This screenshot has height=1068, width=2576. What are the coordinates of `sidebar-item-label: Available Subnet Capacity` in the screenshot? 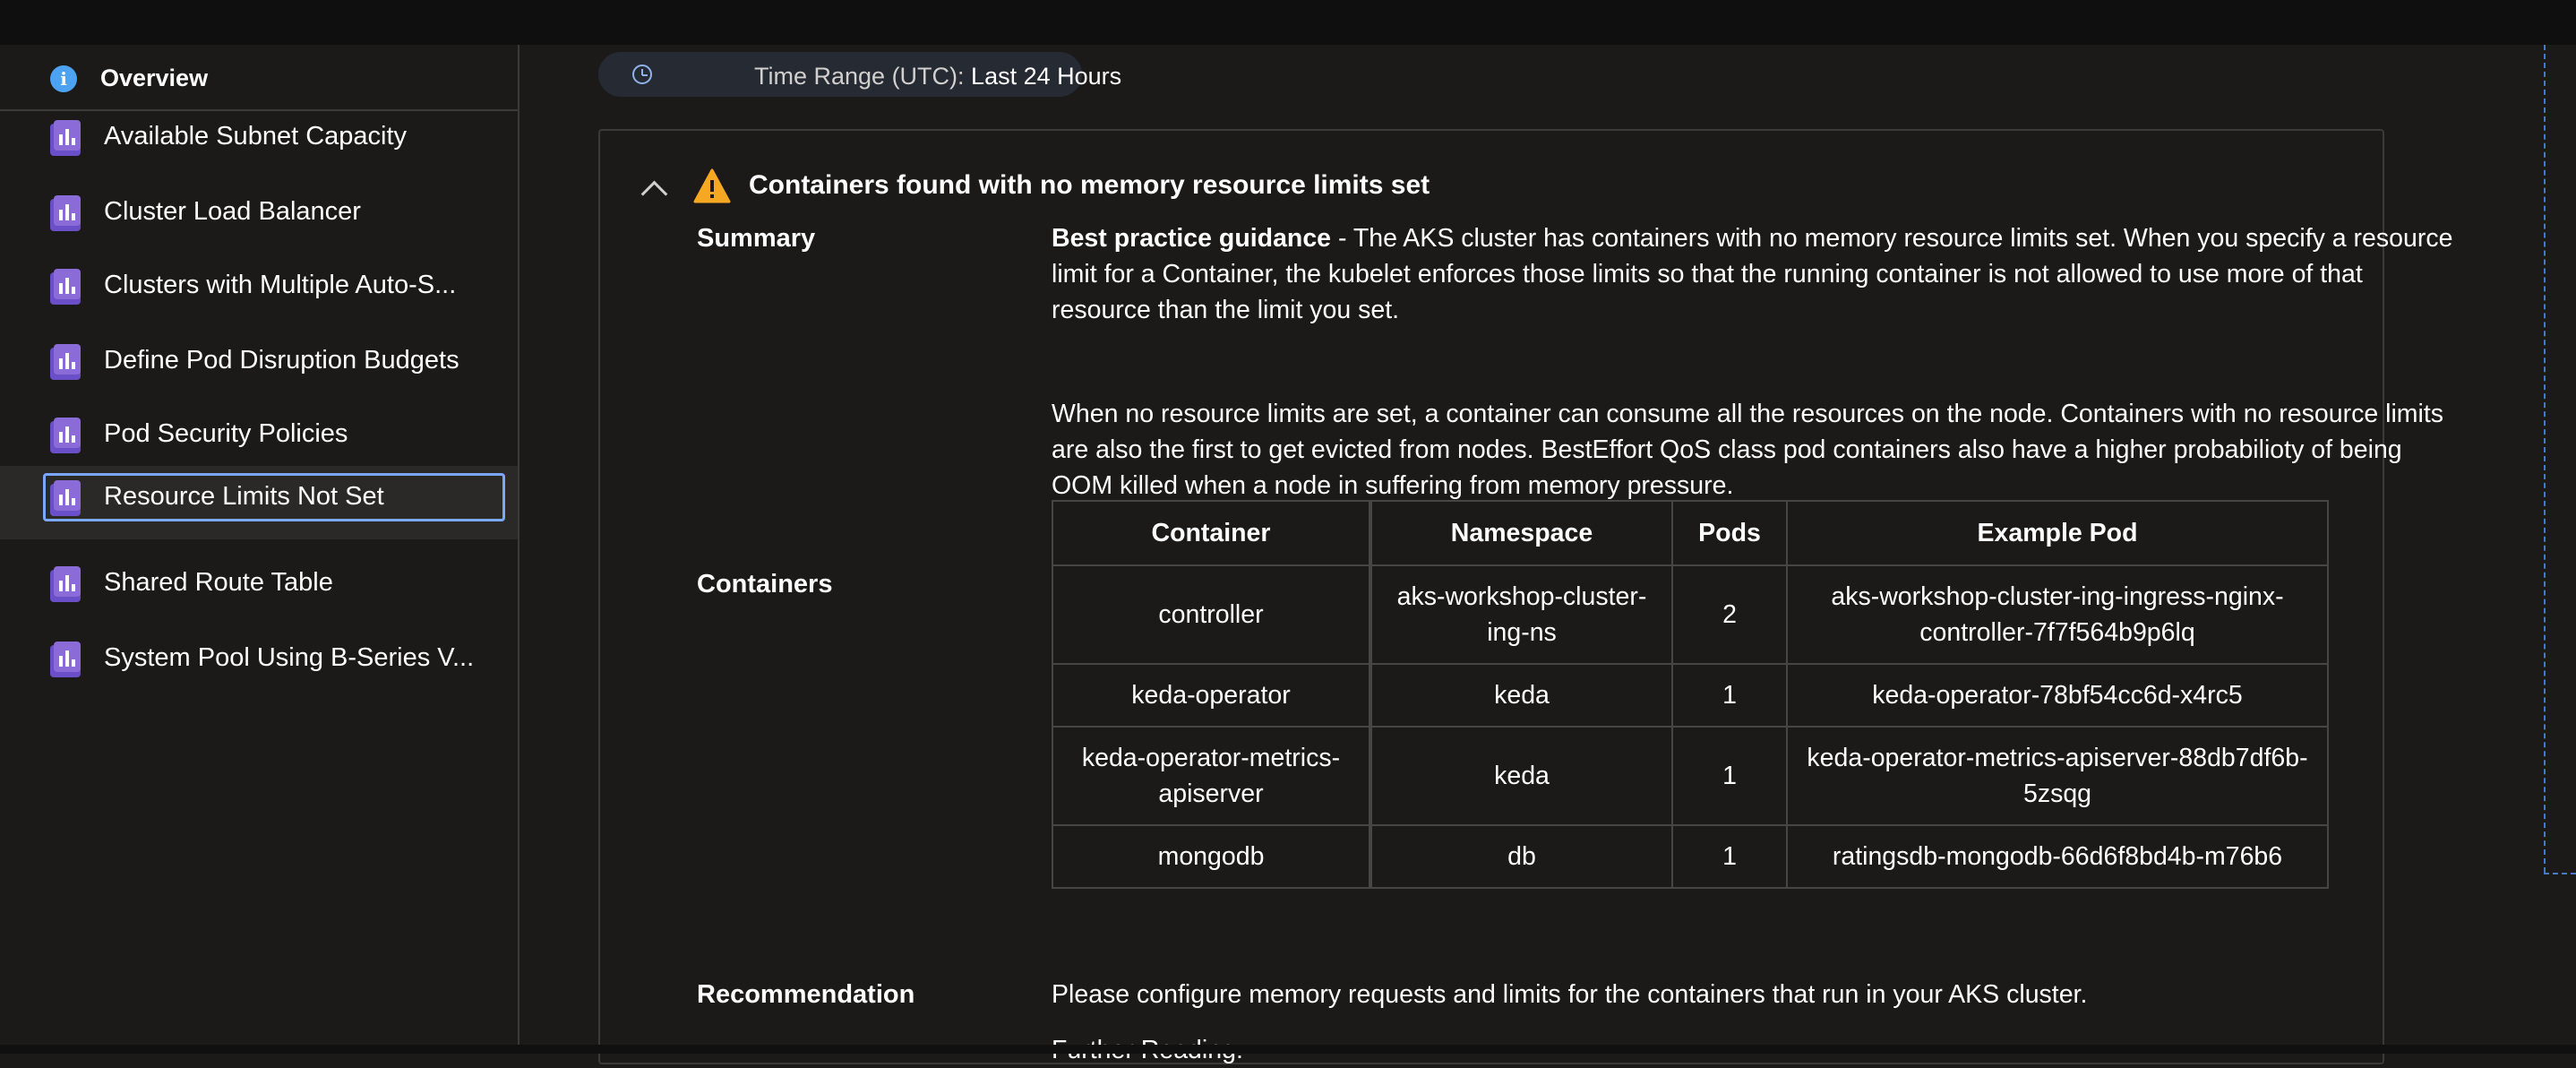 It's located at (256, 136).